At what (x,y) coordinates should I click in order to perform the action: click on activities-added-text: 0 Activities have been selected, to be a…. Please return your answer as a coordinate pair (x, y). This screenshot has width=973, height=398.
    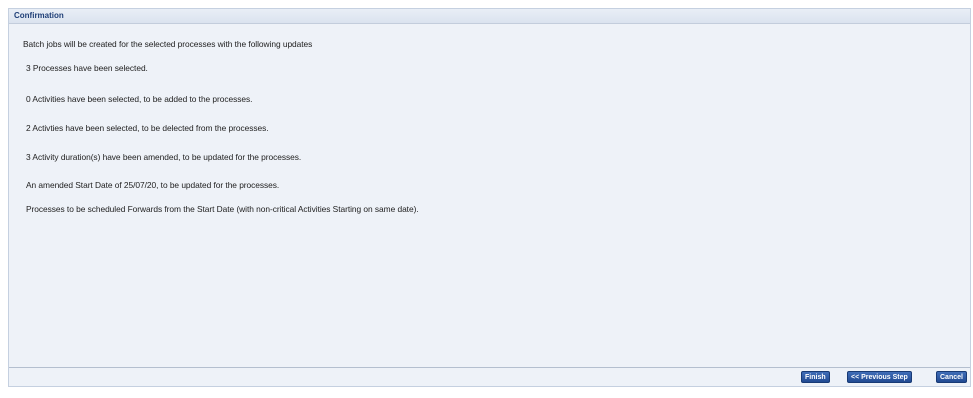
    Looking at the image, I should click on (139, 99).